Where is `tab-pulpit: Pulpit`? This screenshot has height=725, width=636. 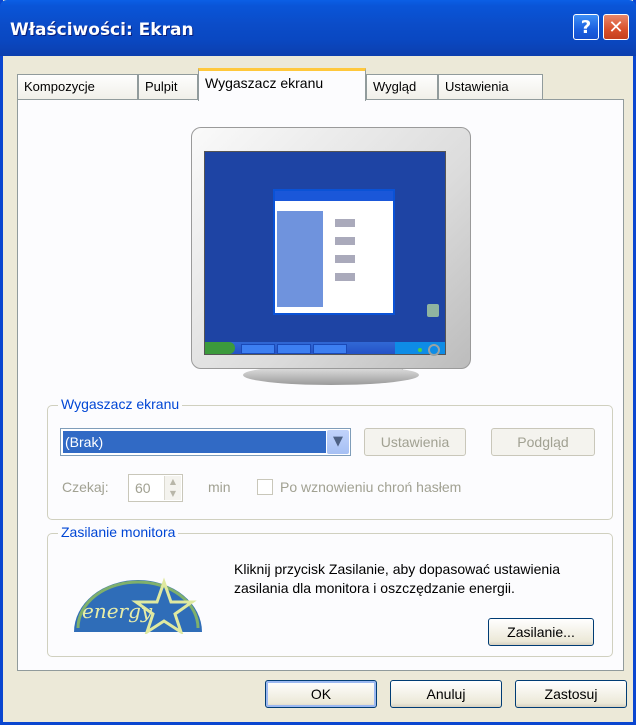
tab-pulpit: Pulpit is located at coordinates (168, 87).